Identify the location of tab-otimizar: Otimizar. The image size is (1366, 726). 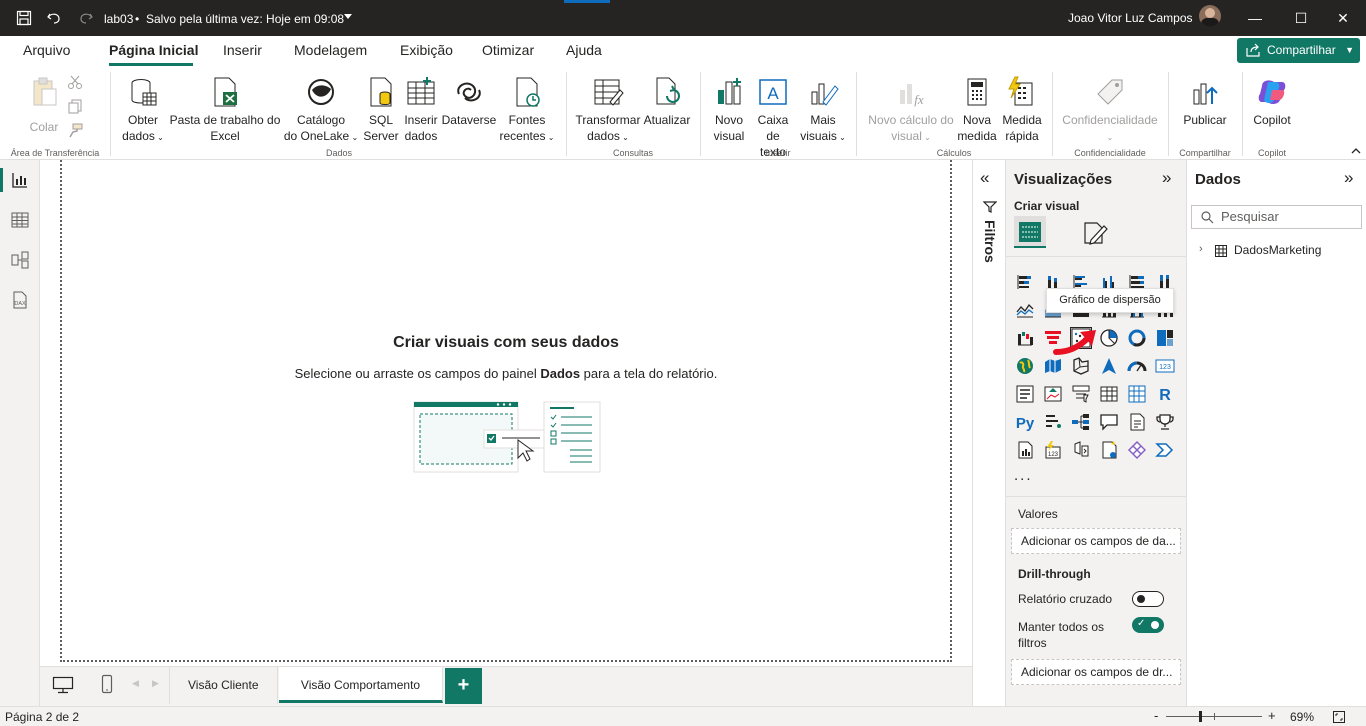
(508, 50).